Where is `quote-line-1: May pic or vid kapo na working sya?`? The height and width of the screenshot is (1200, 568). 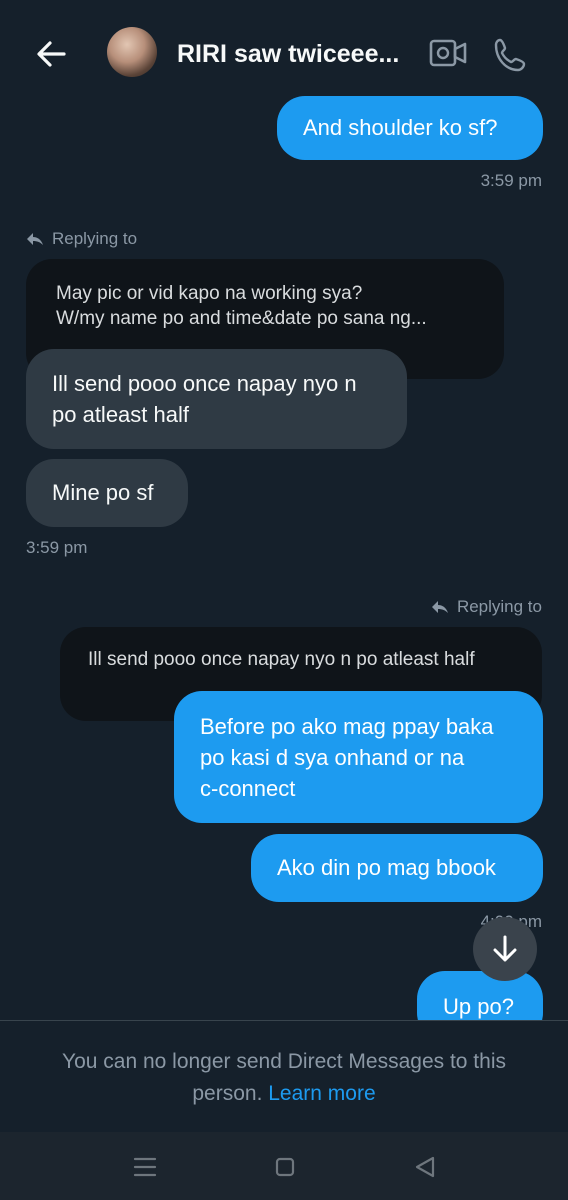 quote-line-1: May pic or vid kapo na working sya? is located at coordinates (209, 293).